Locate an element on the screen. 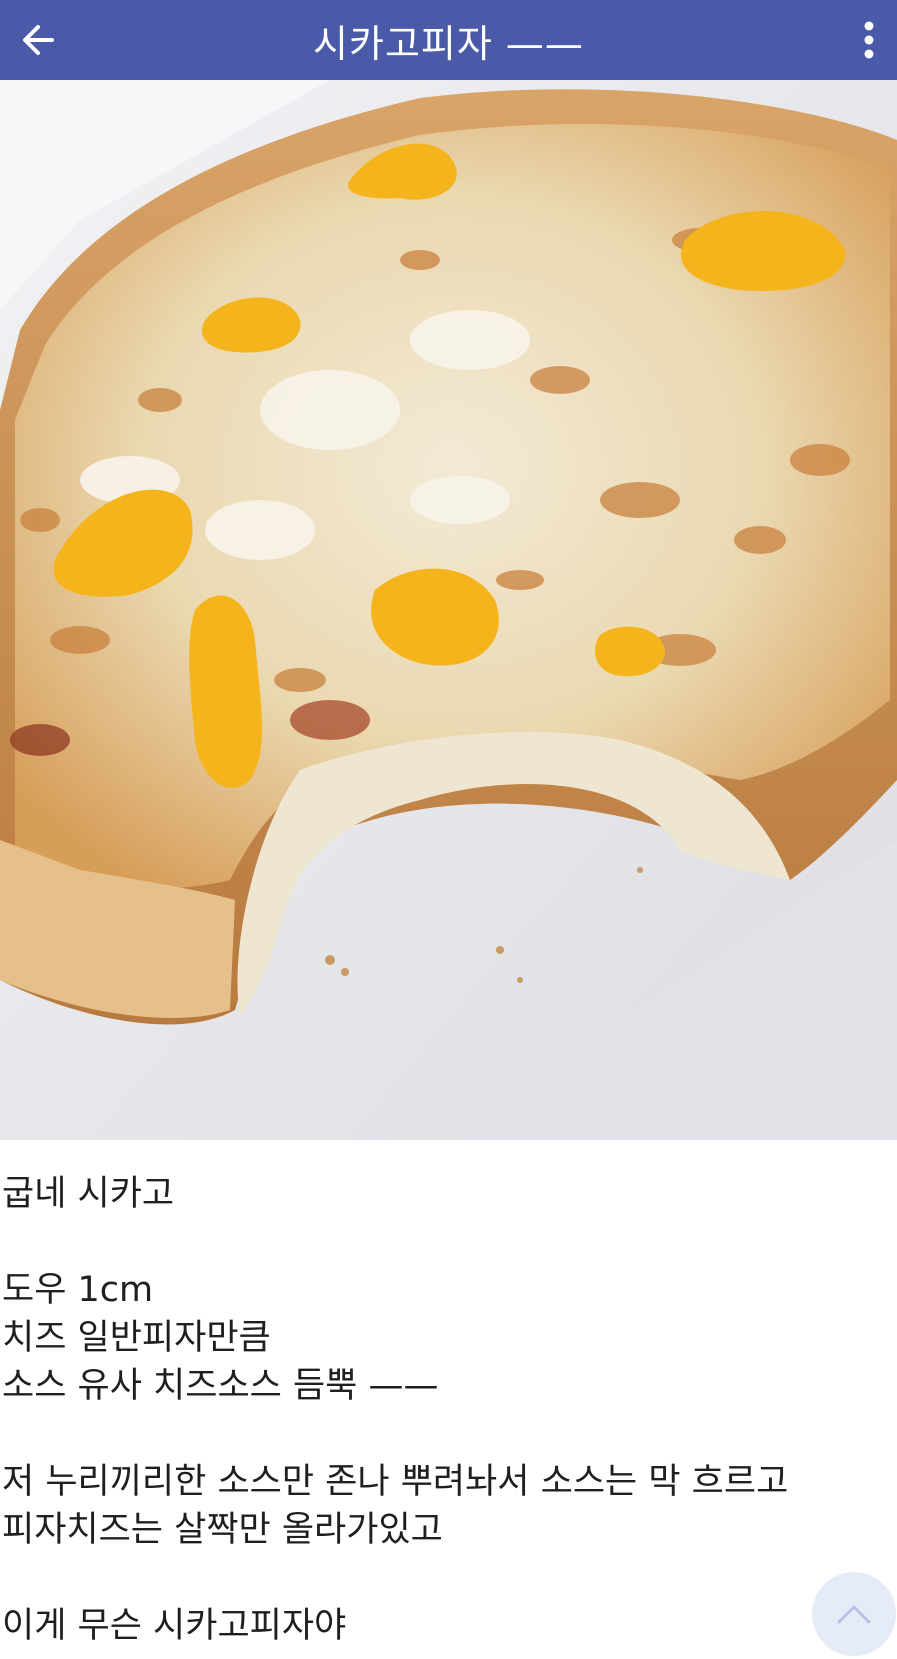 The image size is (897, 1659). app-bar: 시카고피자 —— is located at coordinates (448, 40).